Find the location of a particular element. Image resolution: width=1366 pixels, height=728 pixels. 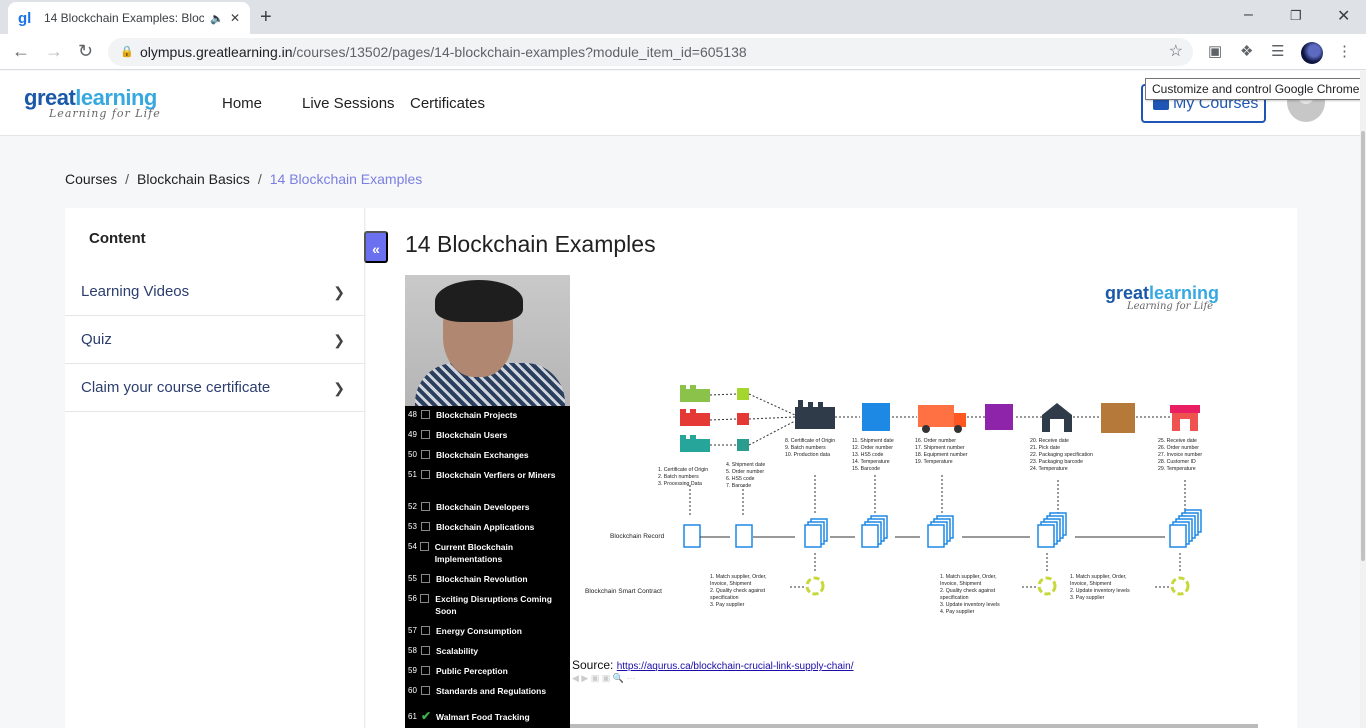

block-data-label: 19. Temperature is located at coordinates (934, 462).